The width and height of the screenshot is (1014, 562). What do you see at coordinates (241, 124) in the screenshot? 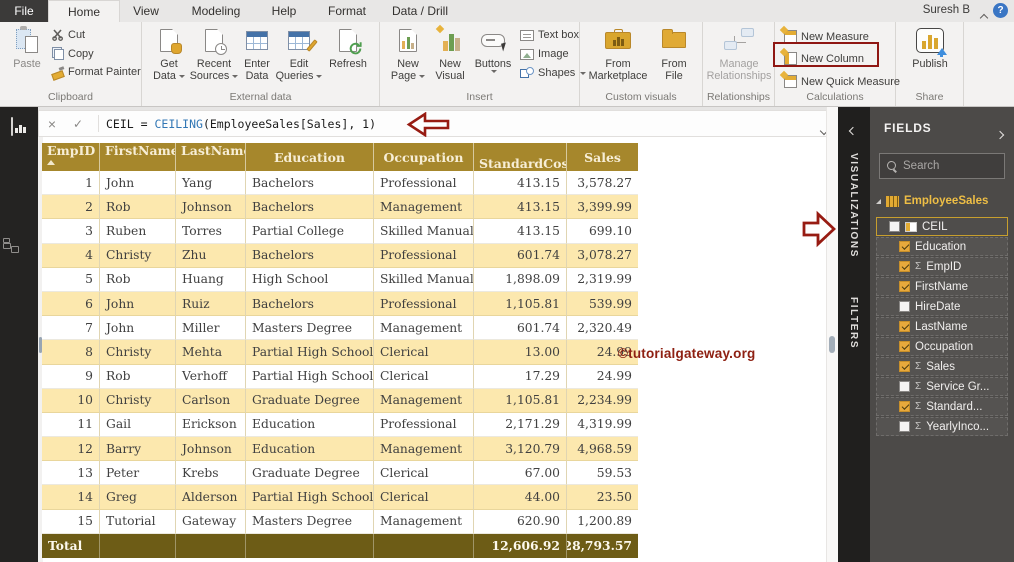
I see `formula-input: CEIL = CEILING(EmployeeSales[Sales], 1)` at bounding box center [241, 124].